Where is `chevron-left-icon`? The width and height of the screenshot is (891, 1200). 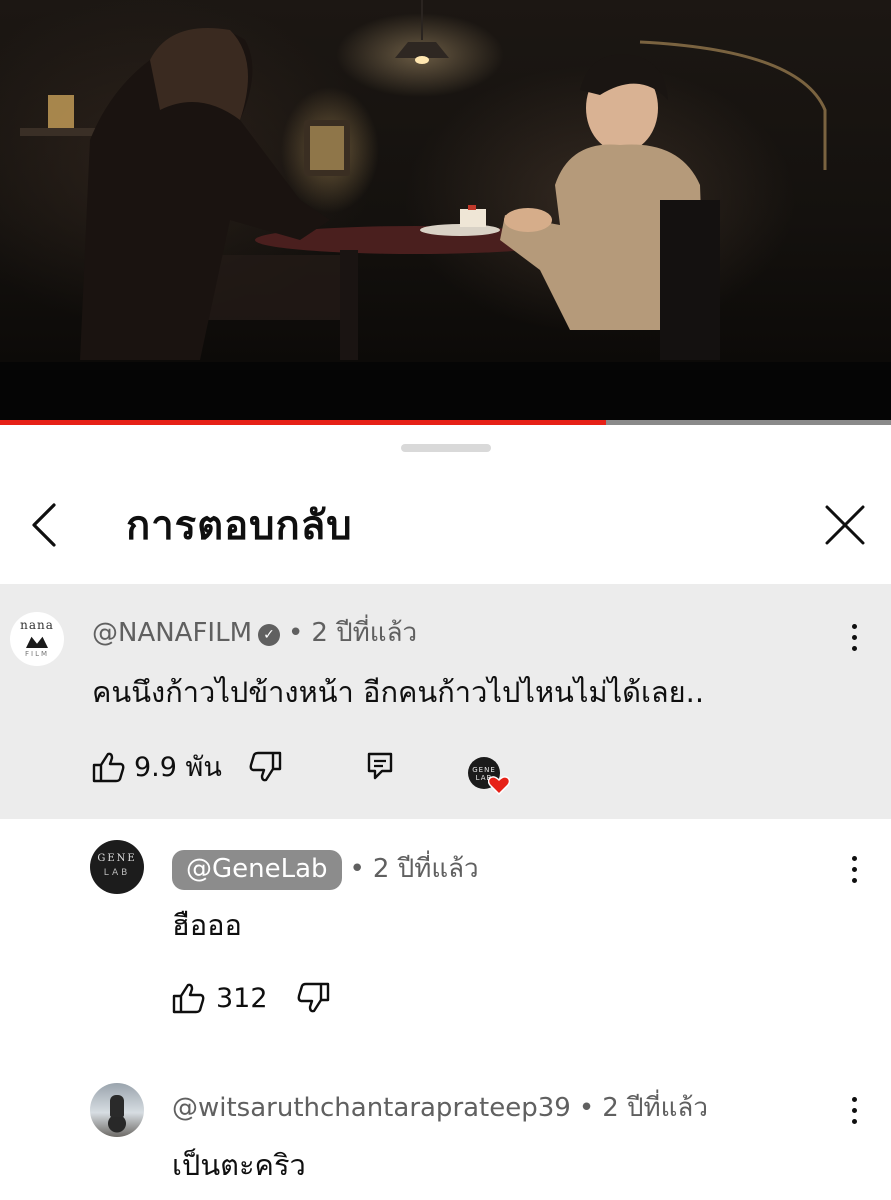 chevron-left-icon is located at coordinates (44, 525).